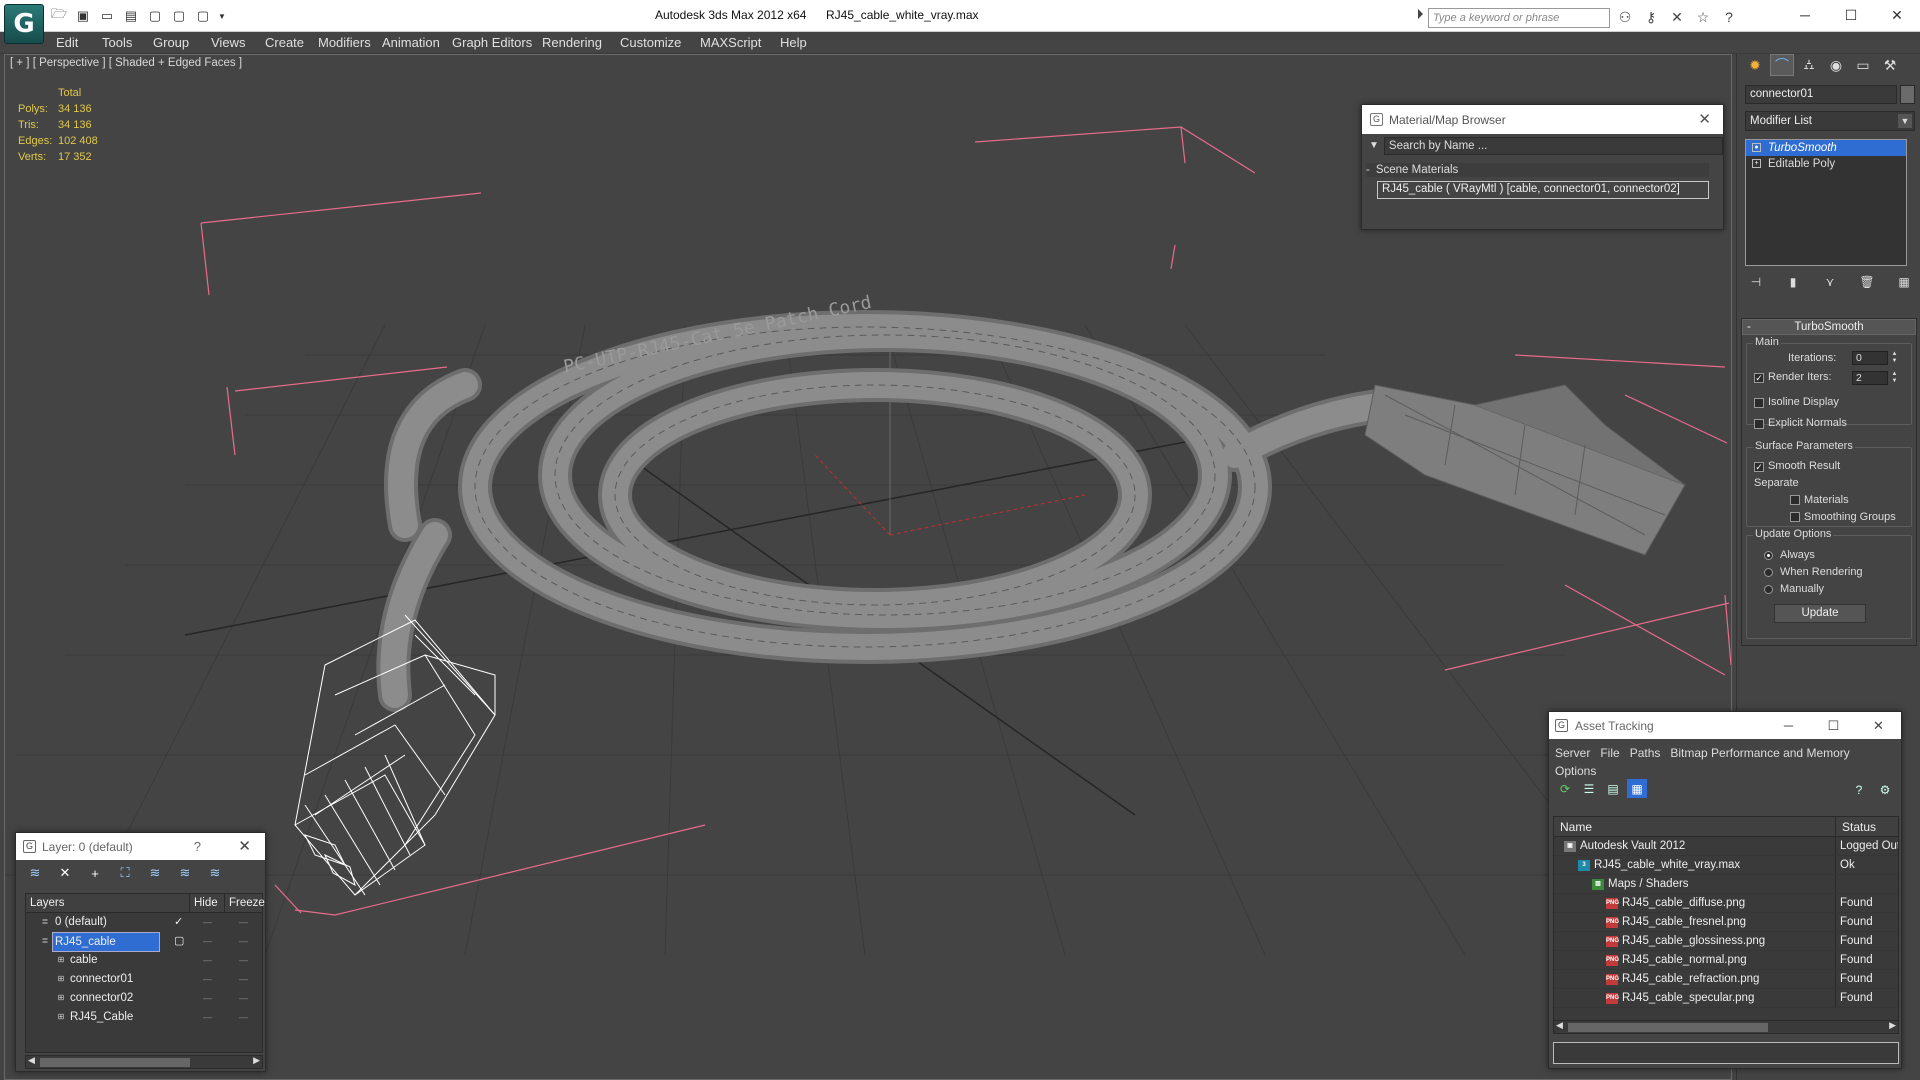 The height and width of the screenshot is (1080, 1920). I want to click on menu-edit: Edit, so click(67, 42).